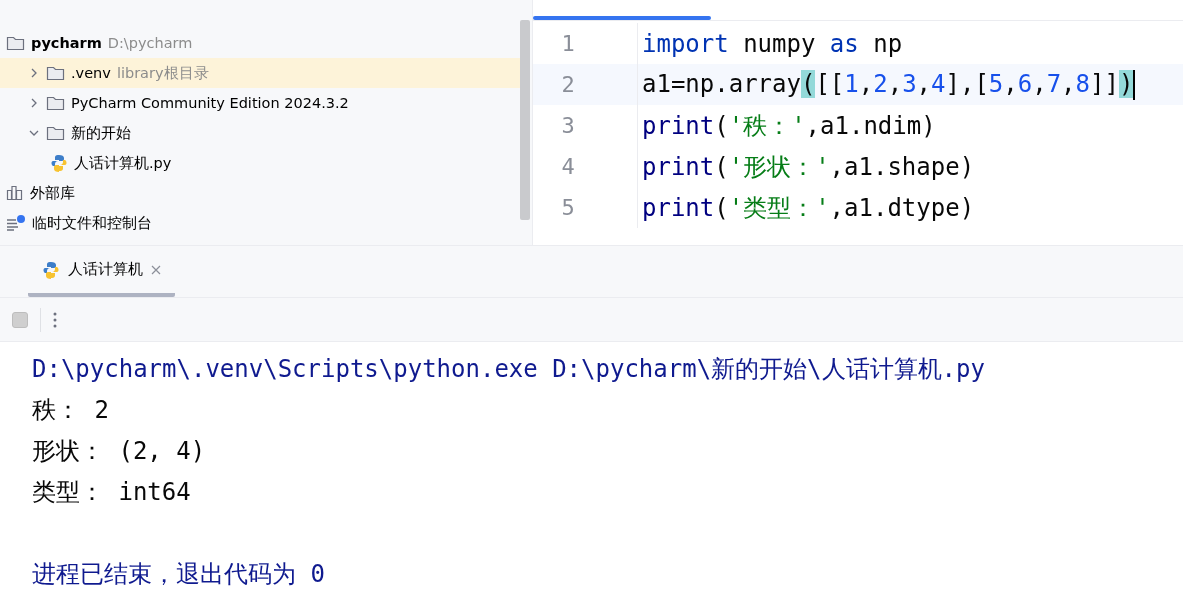  What do you see at coordinates (508, 369) in the screenshot?
I see `console-line: D:\pycharm\.venv\Scripts\python.exe D:\pycharm\新的开始\人话计算机.py` at bounding box center [508, 369].